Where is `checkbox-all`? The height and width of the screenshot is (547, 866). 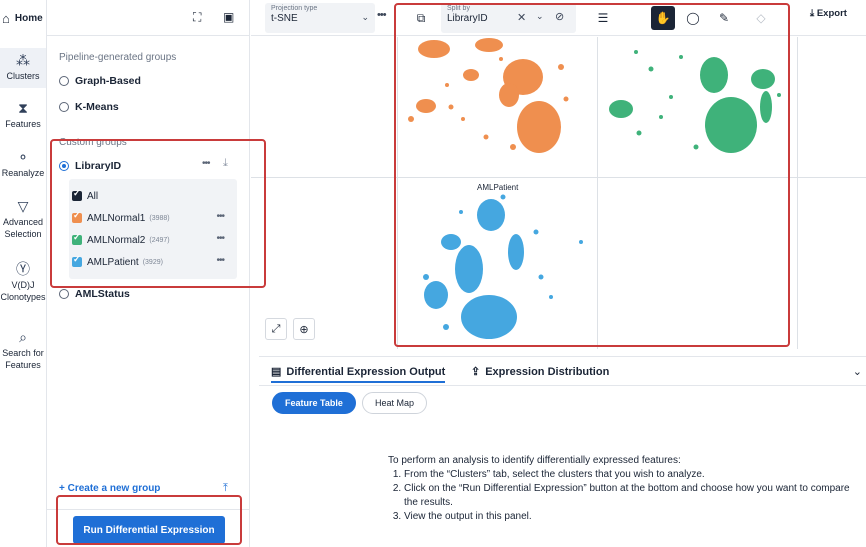 checkbox-all is located at coordinates (77, 194).